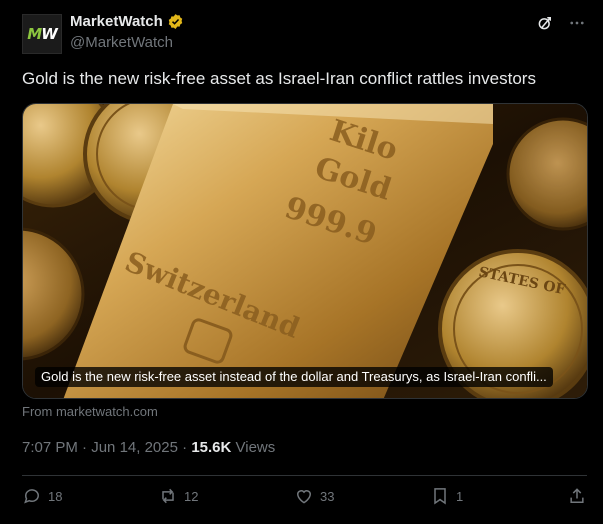  What do you see at coordinates (55, 496) in the screenshot?
I see `reply-count: 18` at bounding box center [55, 496].